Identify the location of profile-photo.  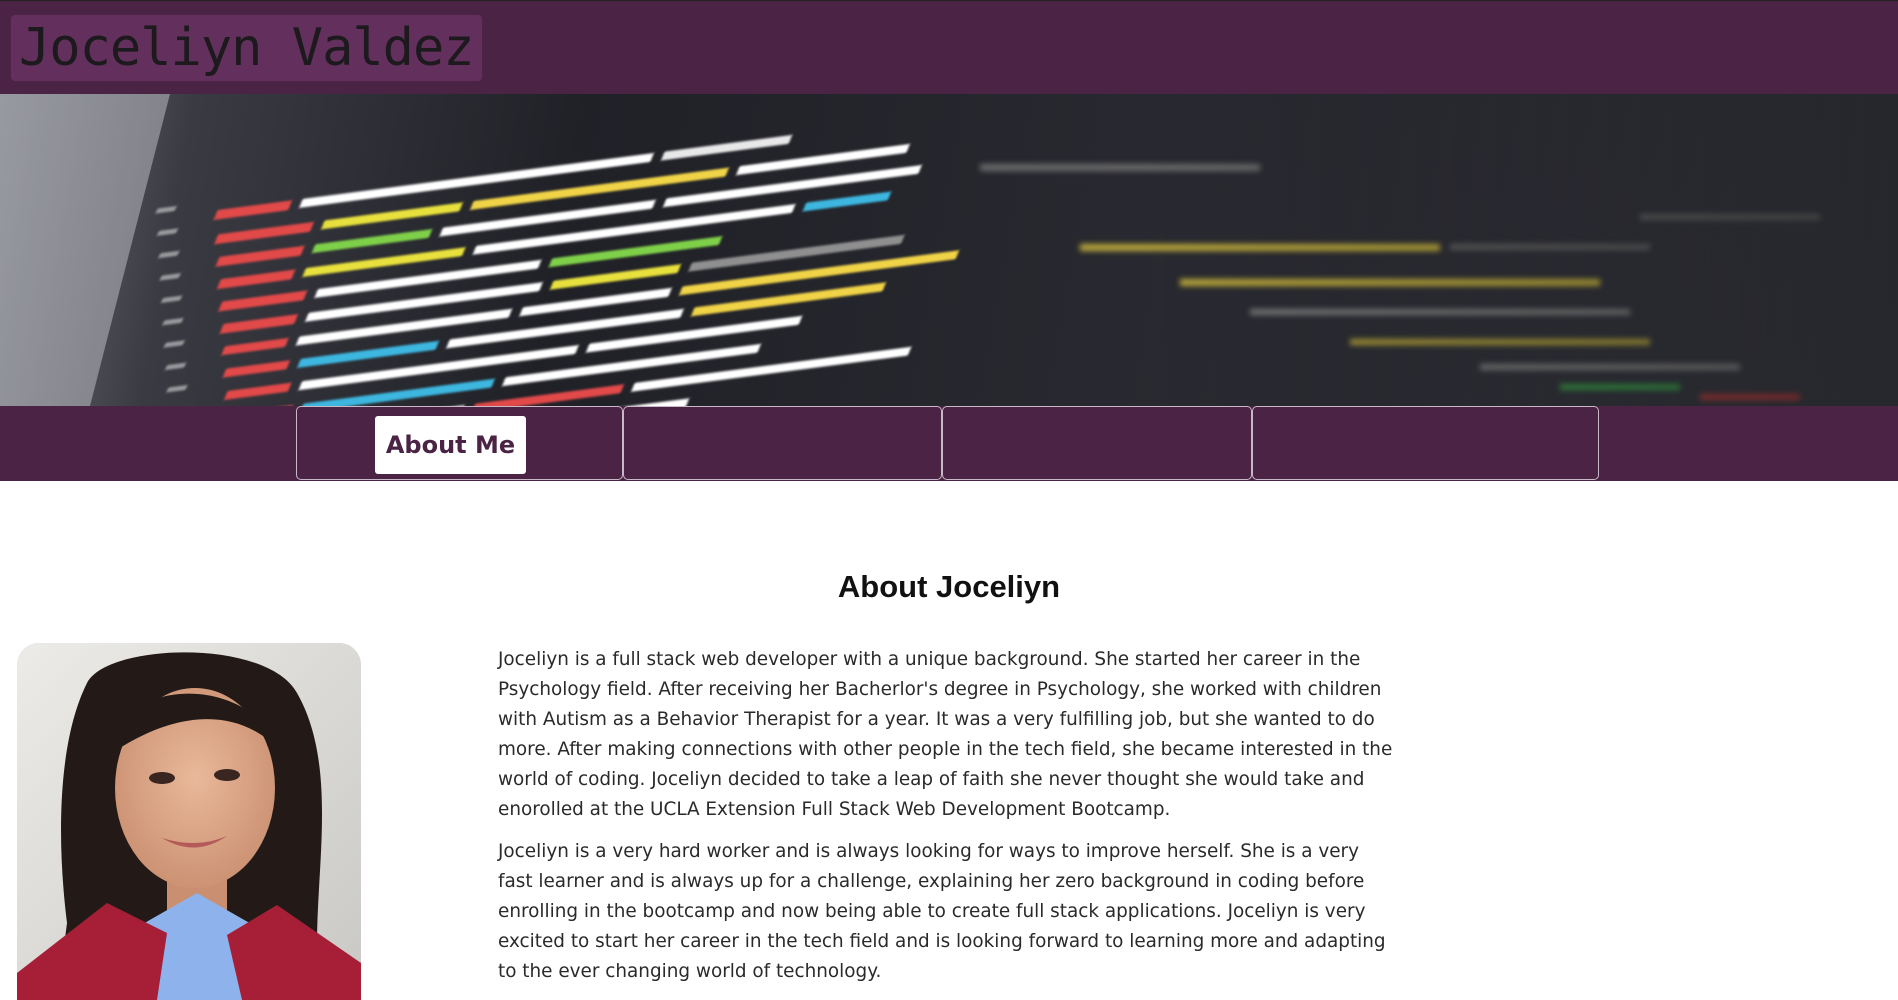
(189, 821).